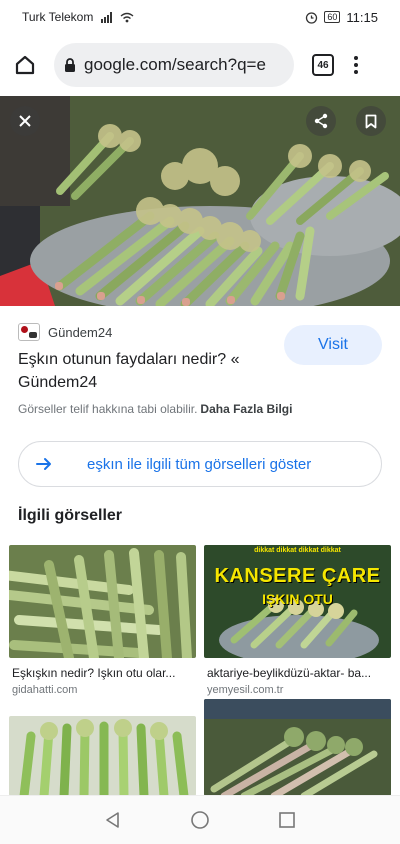  What do you see at coordinates (323, 65) in the screenshot?
I see `tab-switcher-button: 46` at bounding box center [323, 65].